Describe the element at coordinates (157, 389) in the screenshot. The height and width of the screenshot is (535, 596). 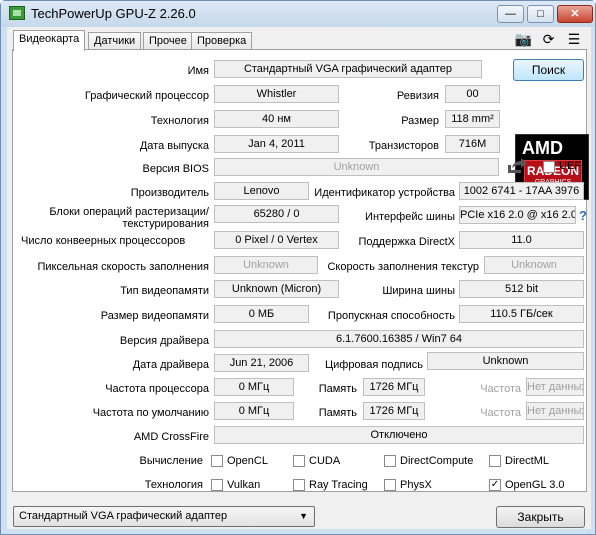
I see `gpu-clock-label: Частота процессора` at that location.